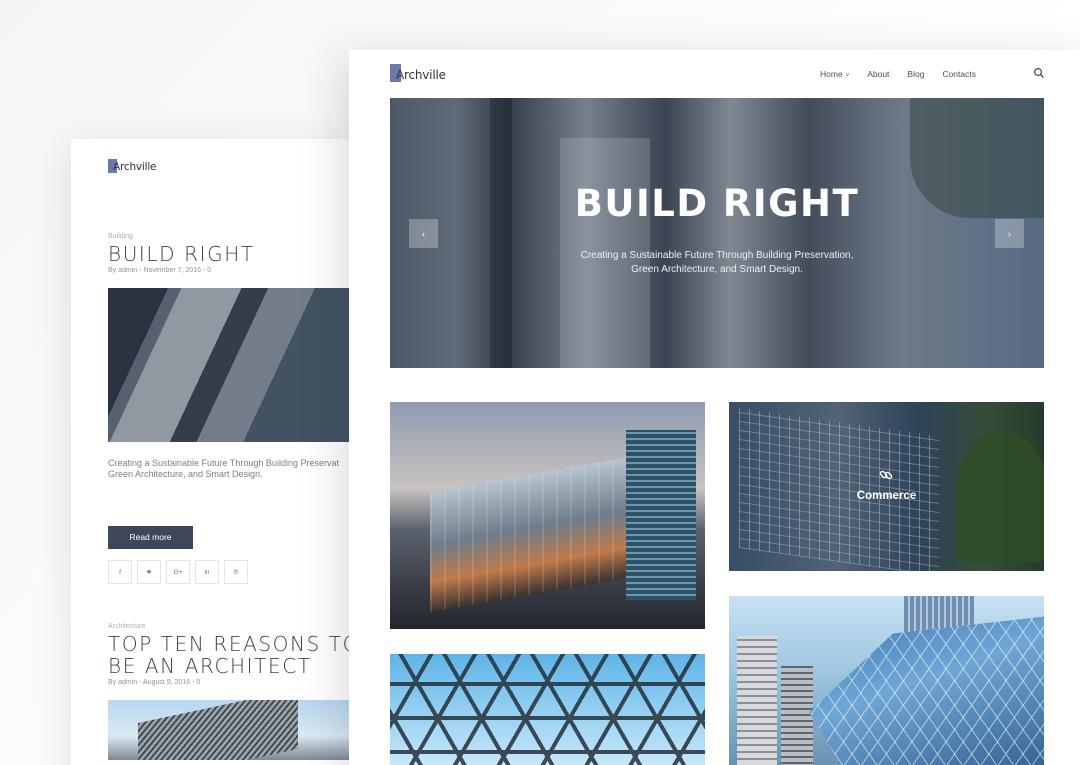 The image size is (1080, 765). I want to click on nav-item-about: About, so click(878, 74).